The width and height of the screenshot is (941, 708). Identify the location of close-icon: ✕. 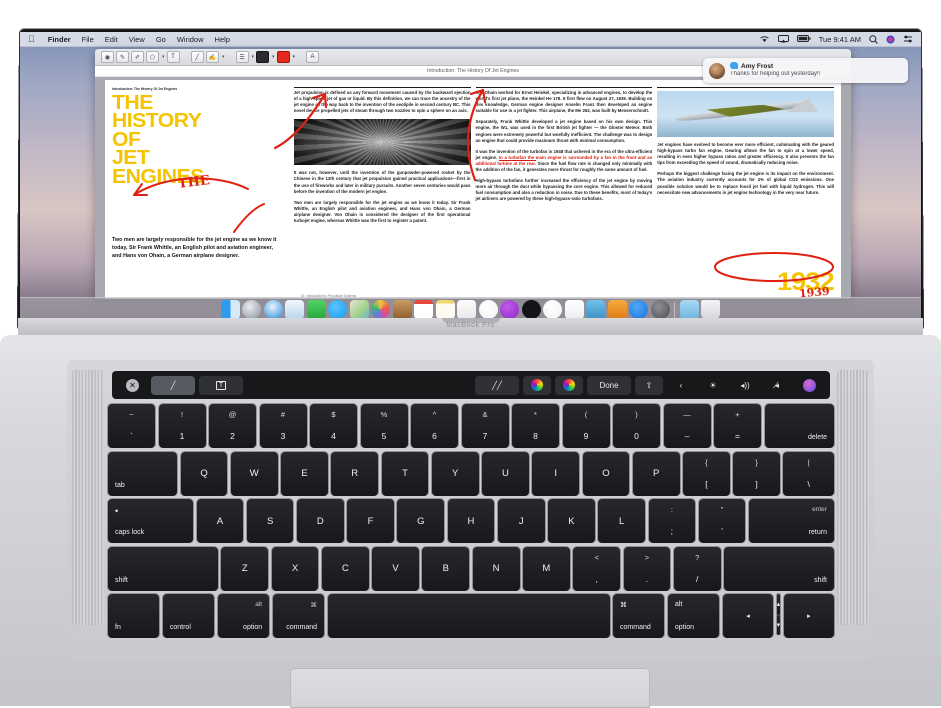
(132, 385).